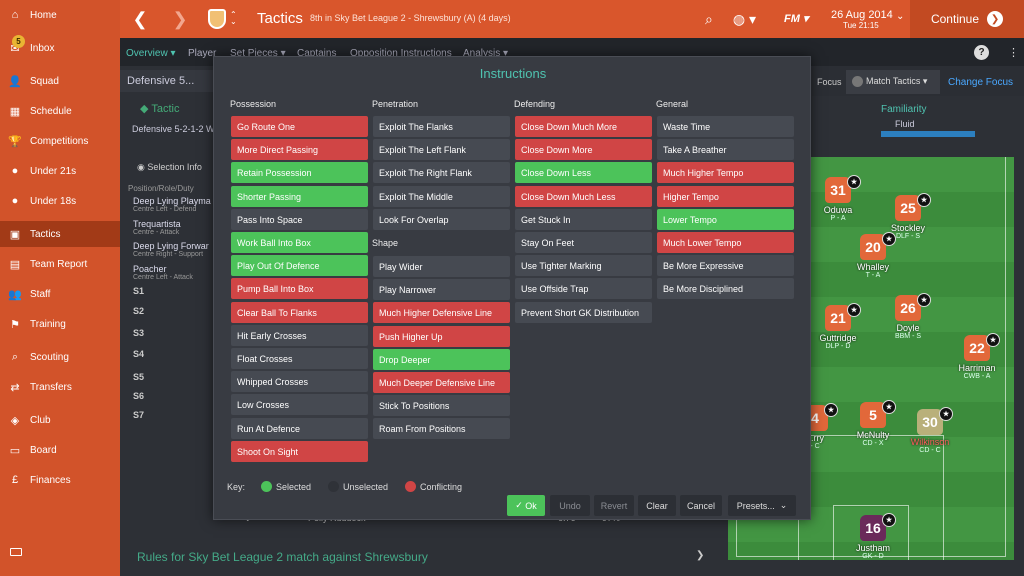 The width and height of the screenshot is (1024, 576). Describe the element at coordinates (709, 19) in the screenshot. I see `search-icon: ⌕` at that location.